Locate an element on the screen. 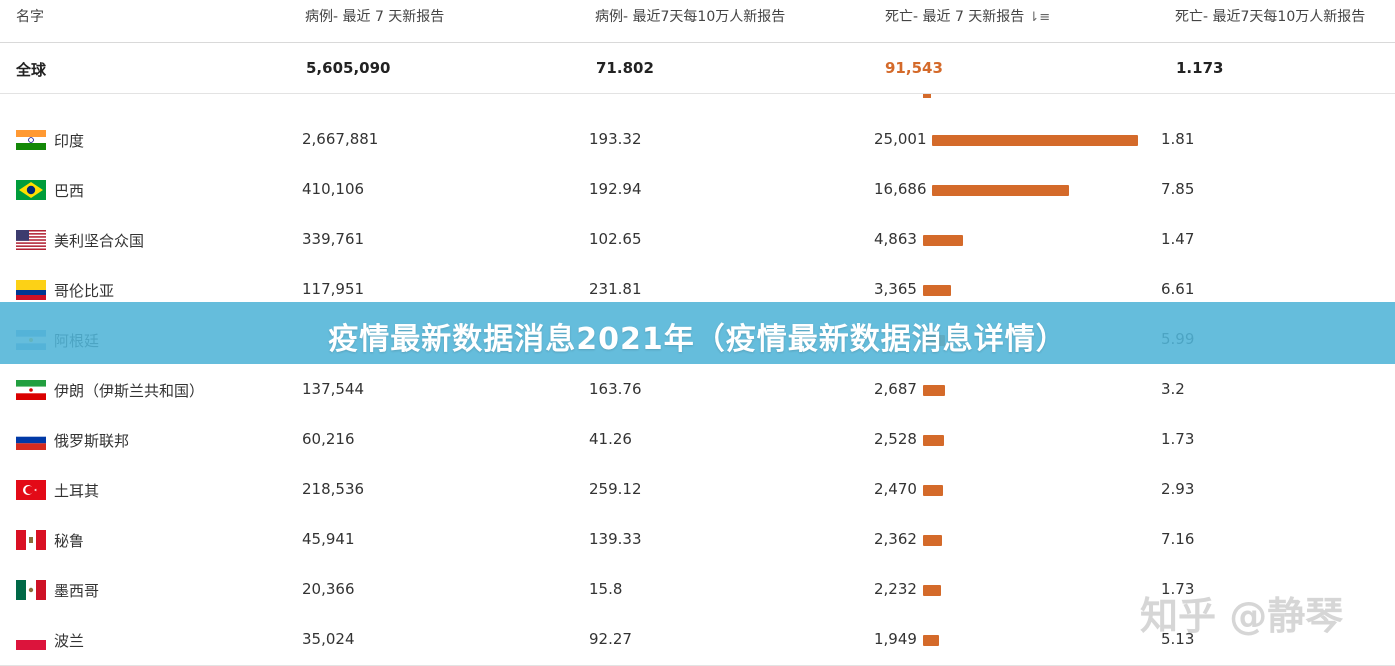 This screenshot has width=1395, height=666. cases-7days: 45,941 is located at coordinates (328, 539).